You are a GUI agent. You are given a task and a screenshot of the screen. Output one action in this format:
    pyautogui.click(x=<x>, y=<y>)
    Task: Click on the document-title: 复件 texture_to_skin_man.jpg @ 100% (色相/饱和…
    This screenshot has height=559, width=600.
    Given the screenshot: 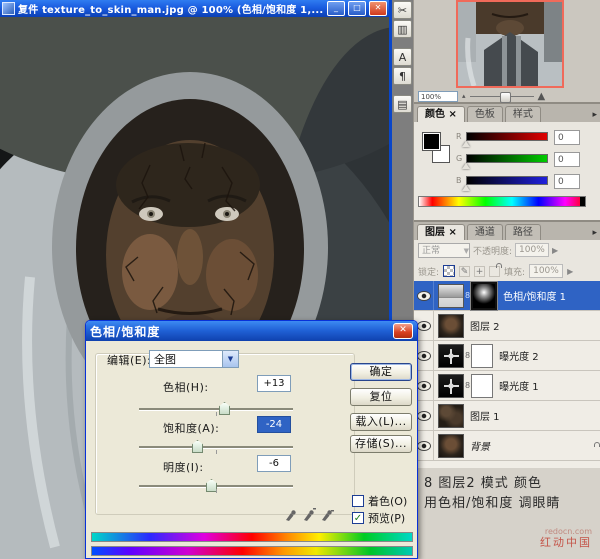 What is the action you would take?
    pyautogui.click(x=171, y=10)
    